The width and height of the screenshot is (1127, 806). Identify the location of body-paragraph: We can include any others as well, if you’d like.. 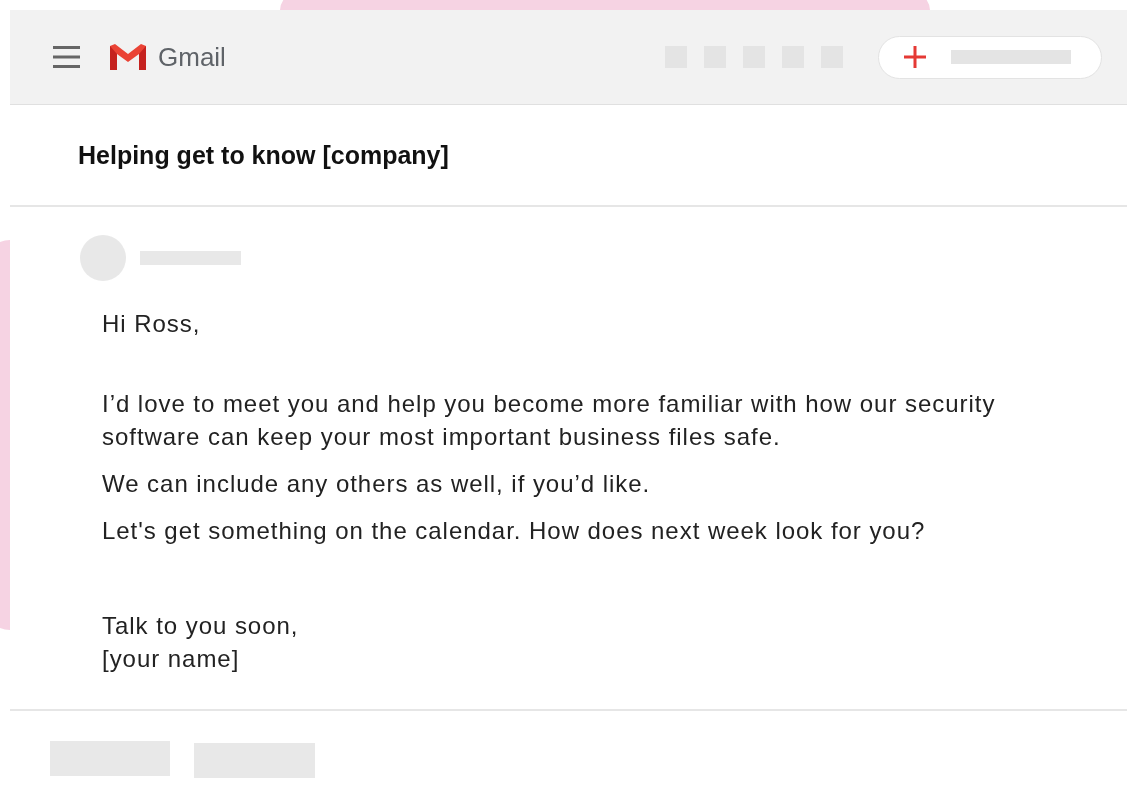
(377, 484).